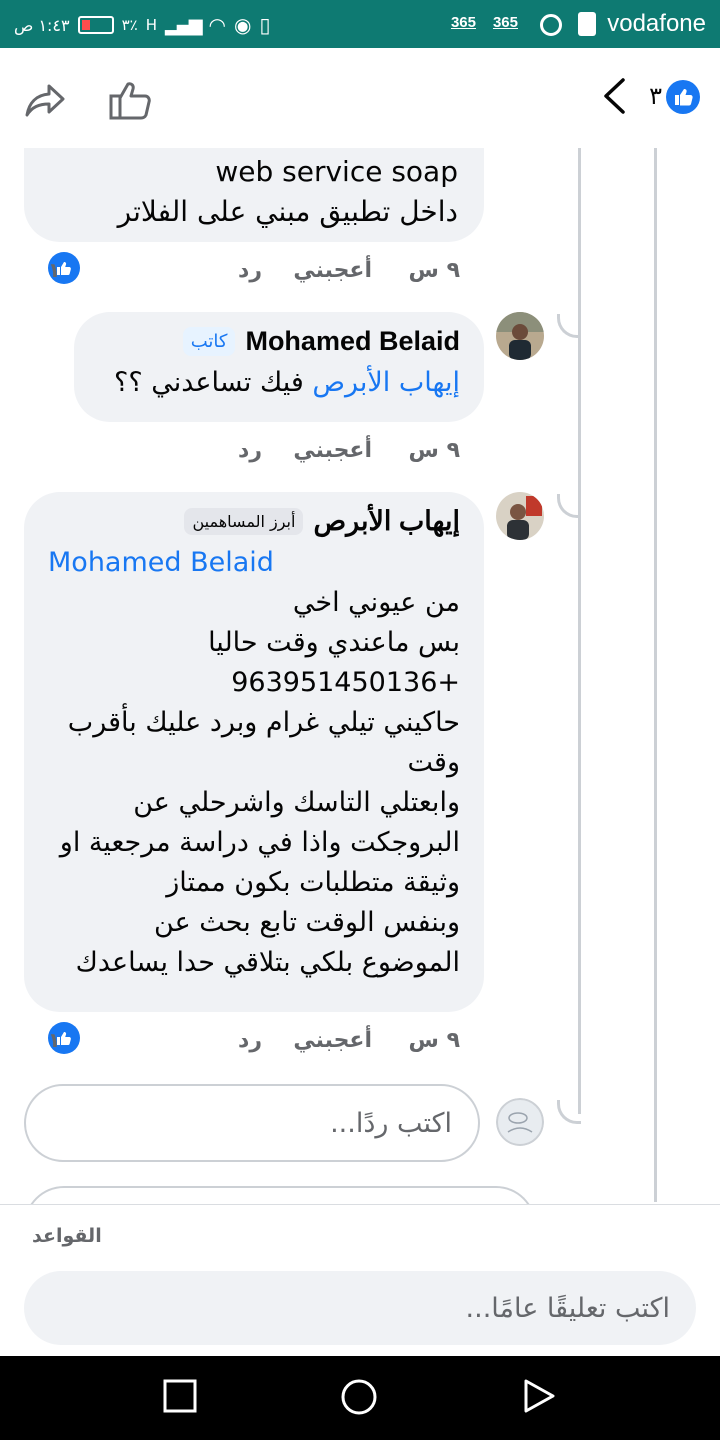  What do you see at coordinates (213, 382) in the screenshot?
I see `comment-text: فيك تساعدني ؟؟` at bounding box center [213, 382].